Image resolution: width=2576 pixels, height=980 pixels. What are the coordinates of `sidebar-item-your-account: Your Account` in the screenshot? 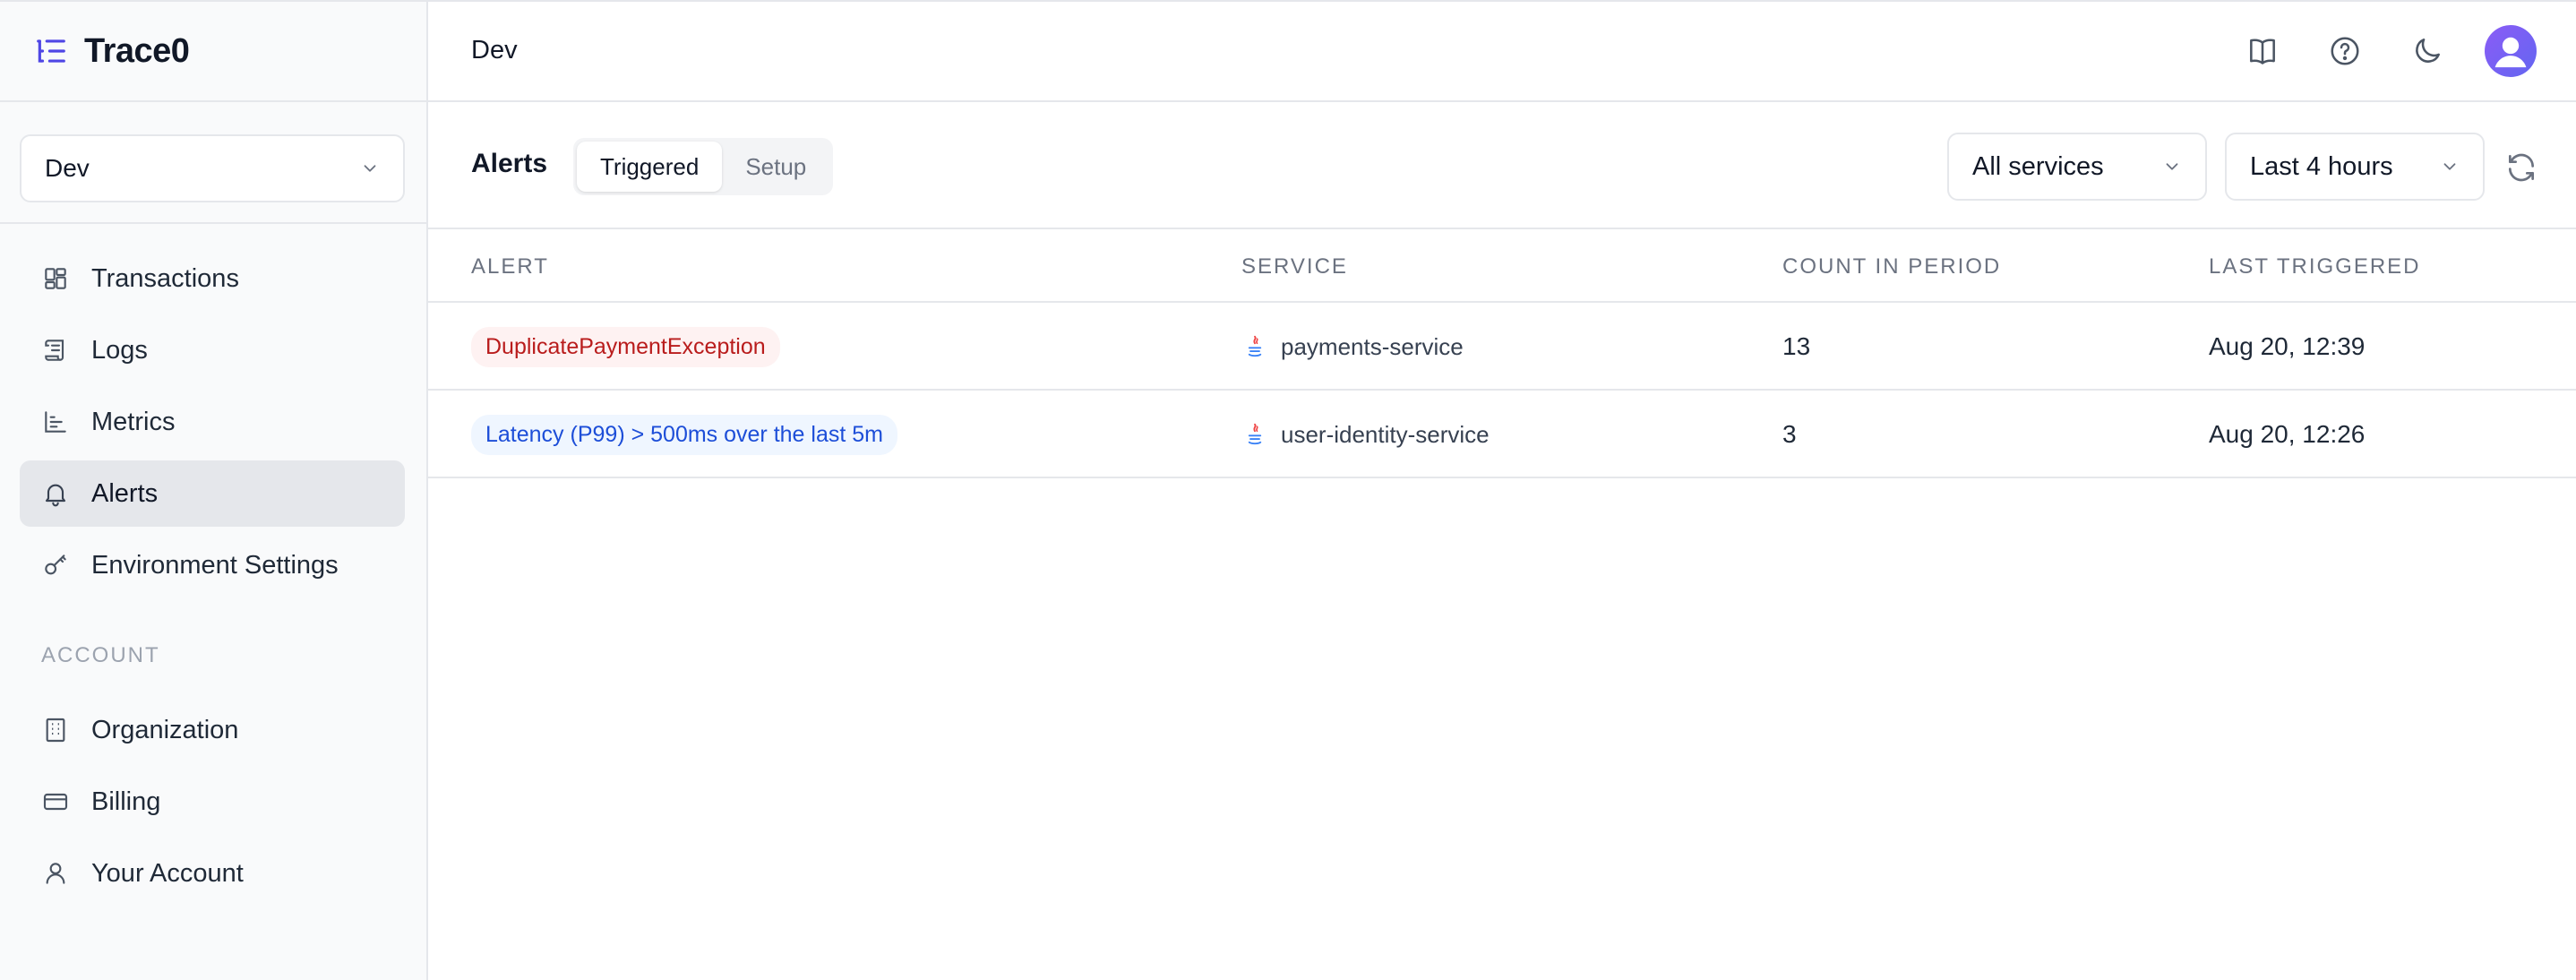 It's located at (212, 874).